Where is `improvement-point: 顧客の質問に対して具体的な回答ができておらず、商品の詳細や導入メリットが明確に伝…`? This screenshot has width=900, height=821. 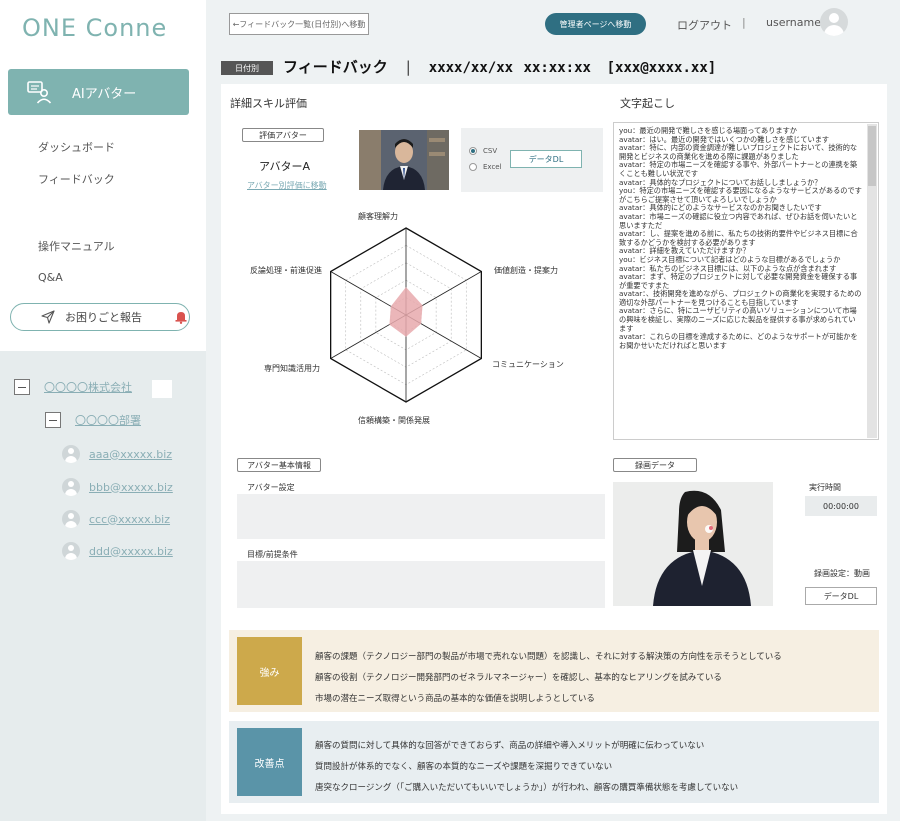 improvement-point: 顧客の質問に対して具体的な回答ができておらず、商品の詳細や導入メリットが明確に伝… is located at coordinates (510, 746).